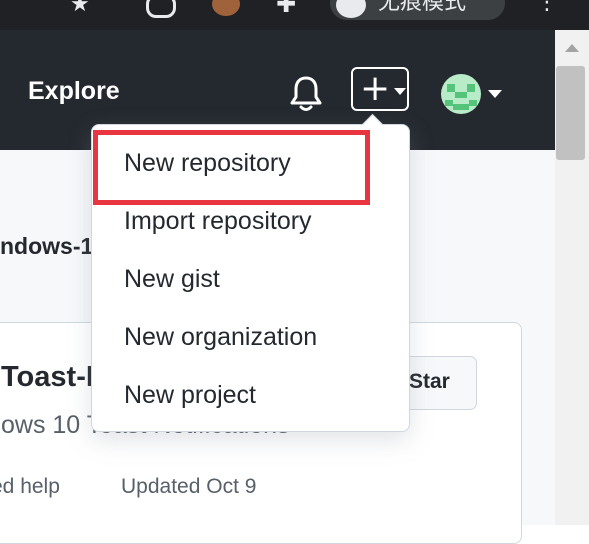 This screenshot has height=544, width=589. I want to click on plus-icon: +, so click(375, 88).